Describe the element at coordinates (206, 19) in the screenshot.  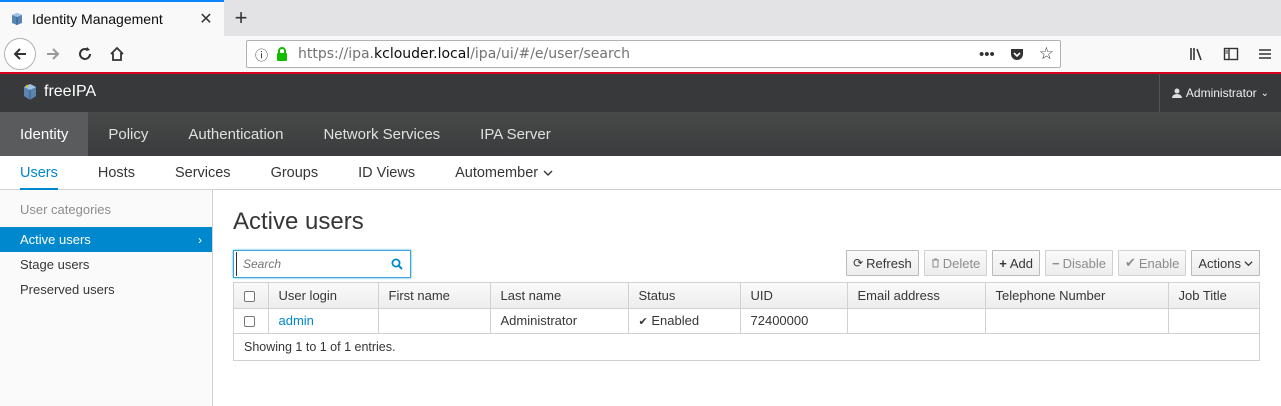
I see `close-tab-icon: ✕` at that location.